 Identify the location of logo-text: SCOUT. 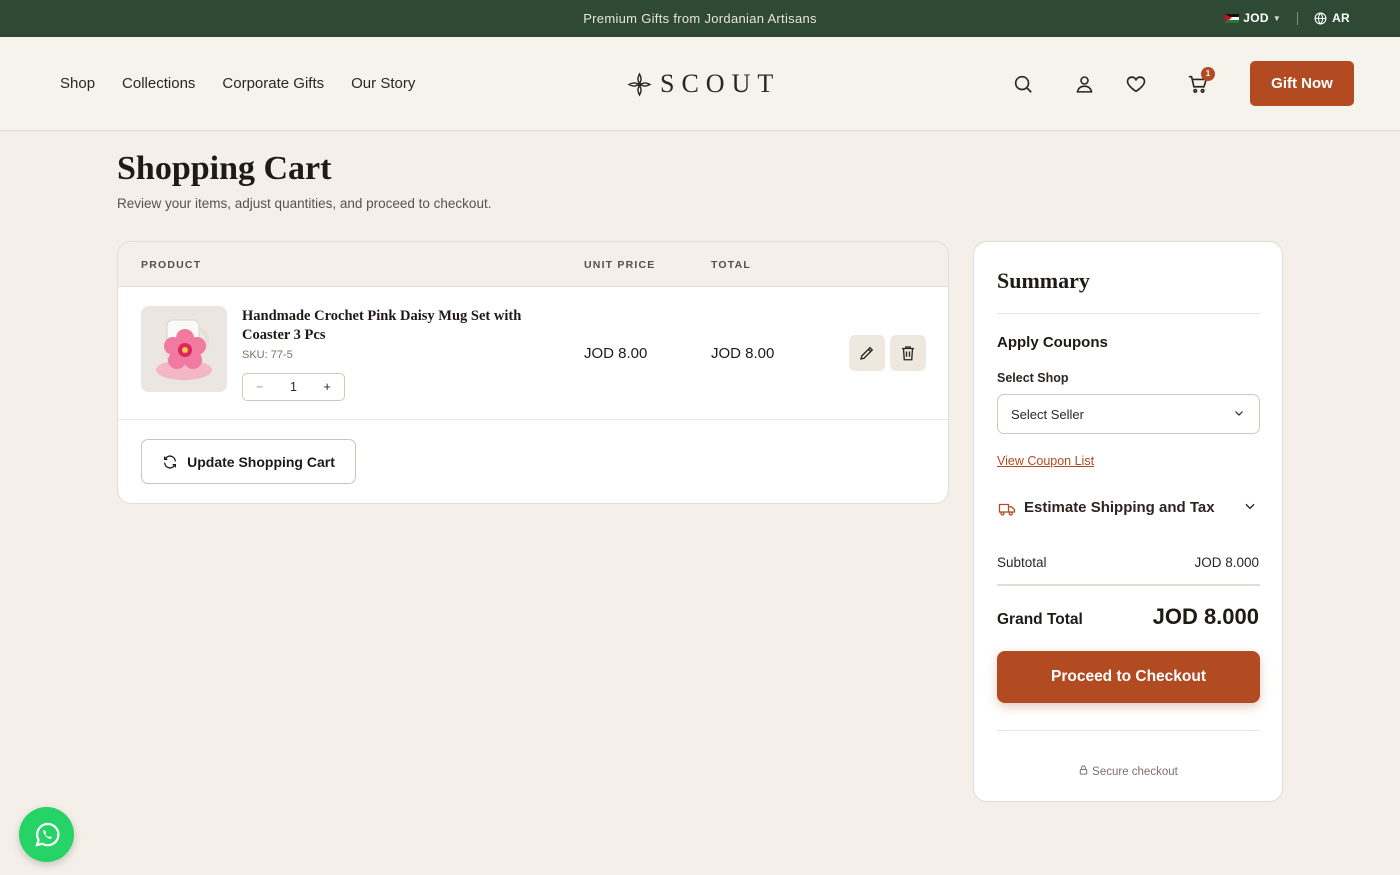
(720, 83).